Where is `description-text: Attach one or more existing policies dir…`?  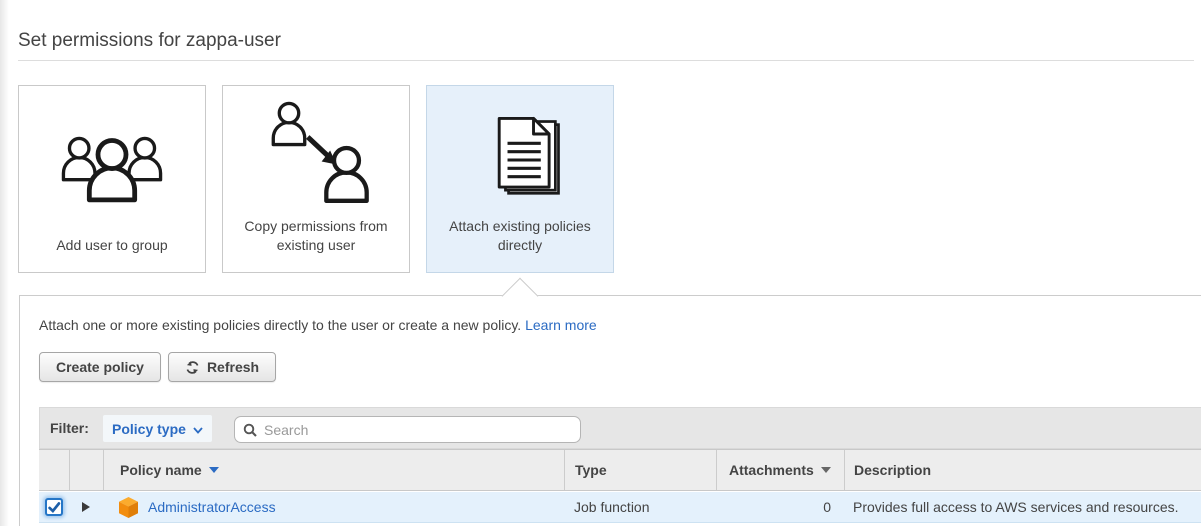
description-text: Attach one or more existing policies dir… is located at coordinates (280, 325).